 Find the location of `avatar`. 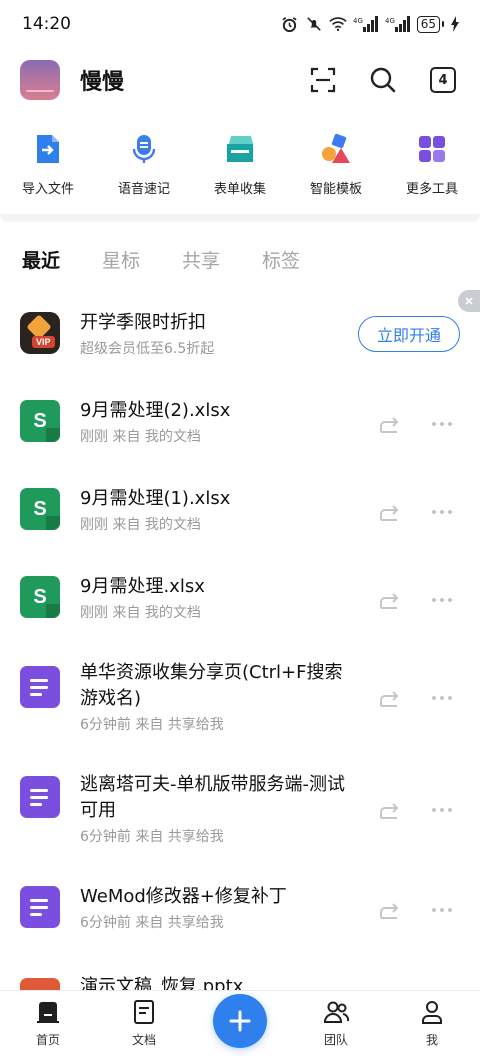

avatar is located at coordinates (40, 80).